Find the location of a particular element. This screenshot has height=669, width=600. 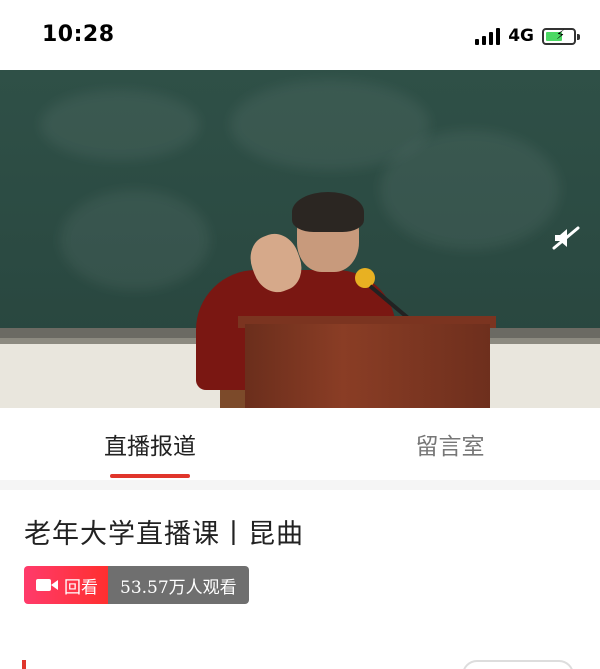

podium is located at coordinates (367, 366).